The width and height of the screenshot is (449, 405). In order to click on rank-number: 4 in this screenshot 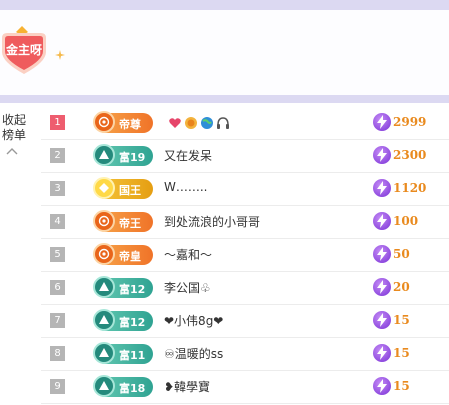, I will do `click(57, 221)`.